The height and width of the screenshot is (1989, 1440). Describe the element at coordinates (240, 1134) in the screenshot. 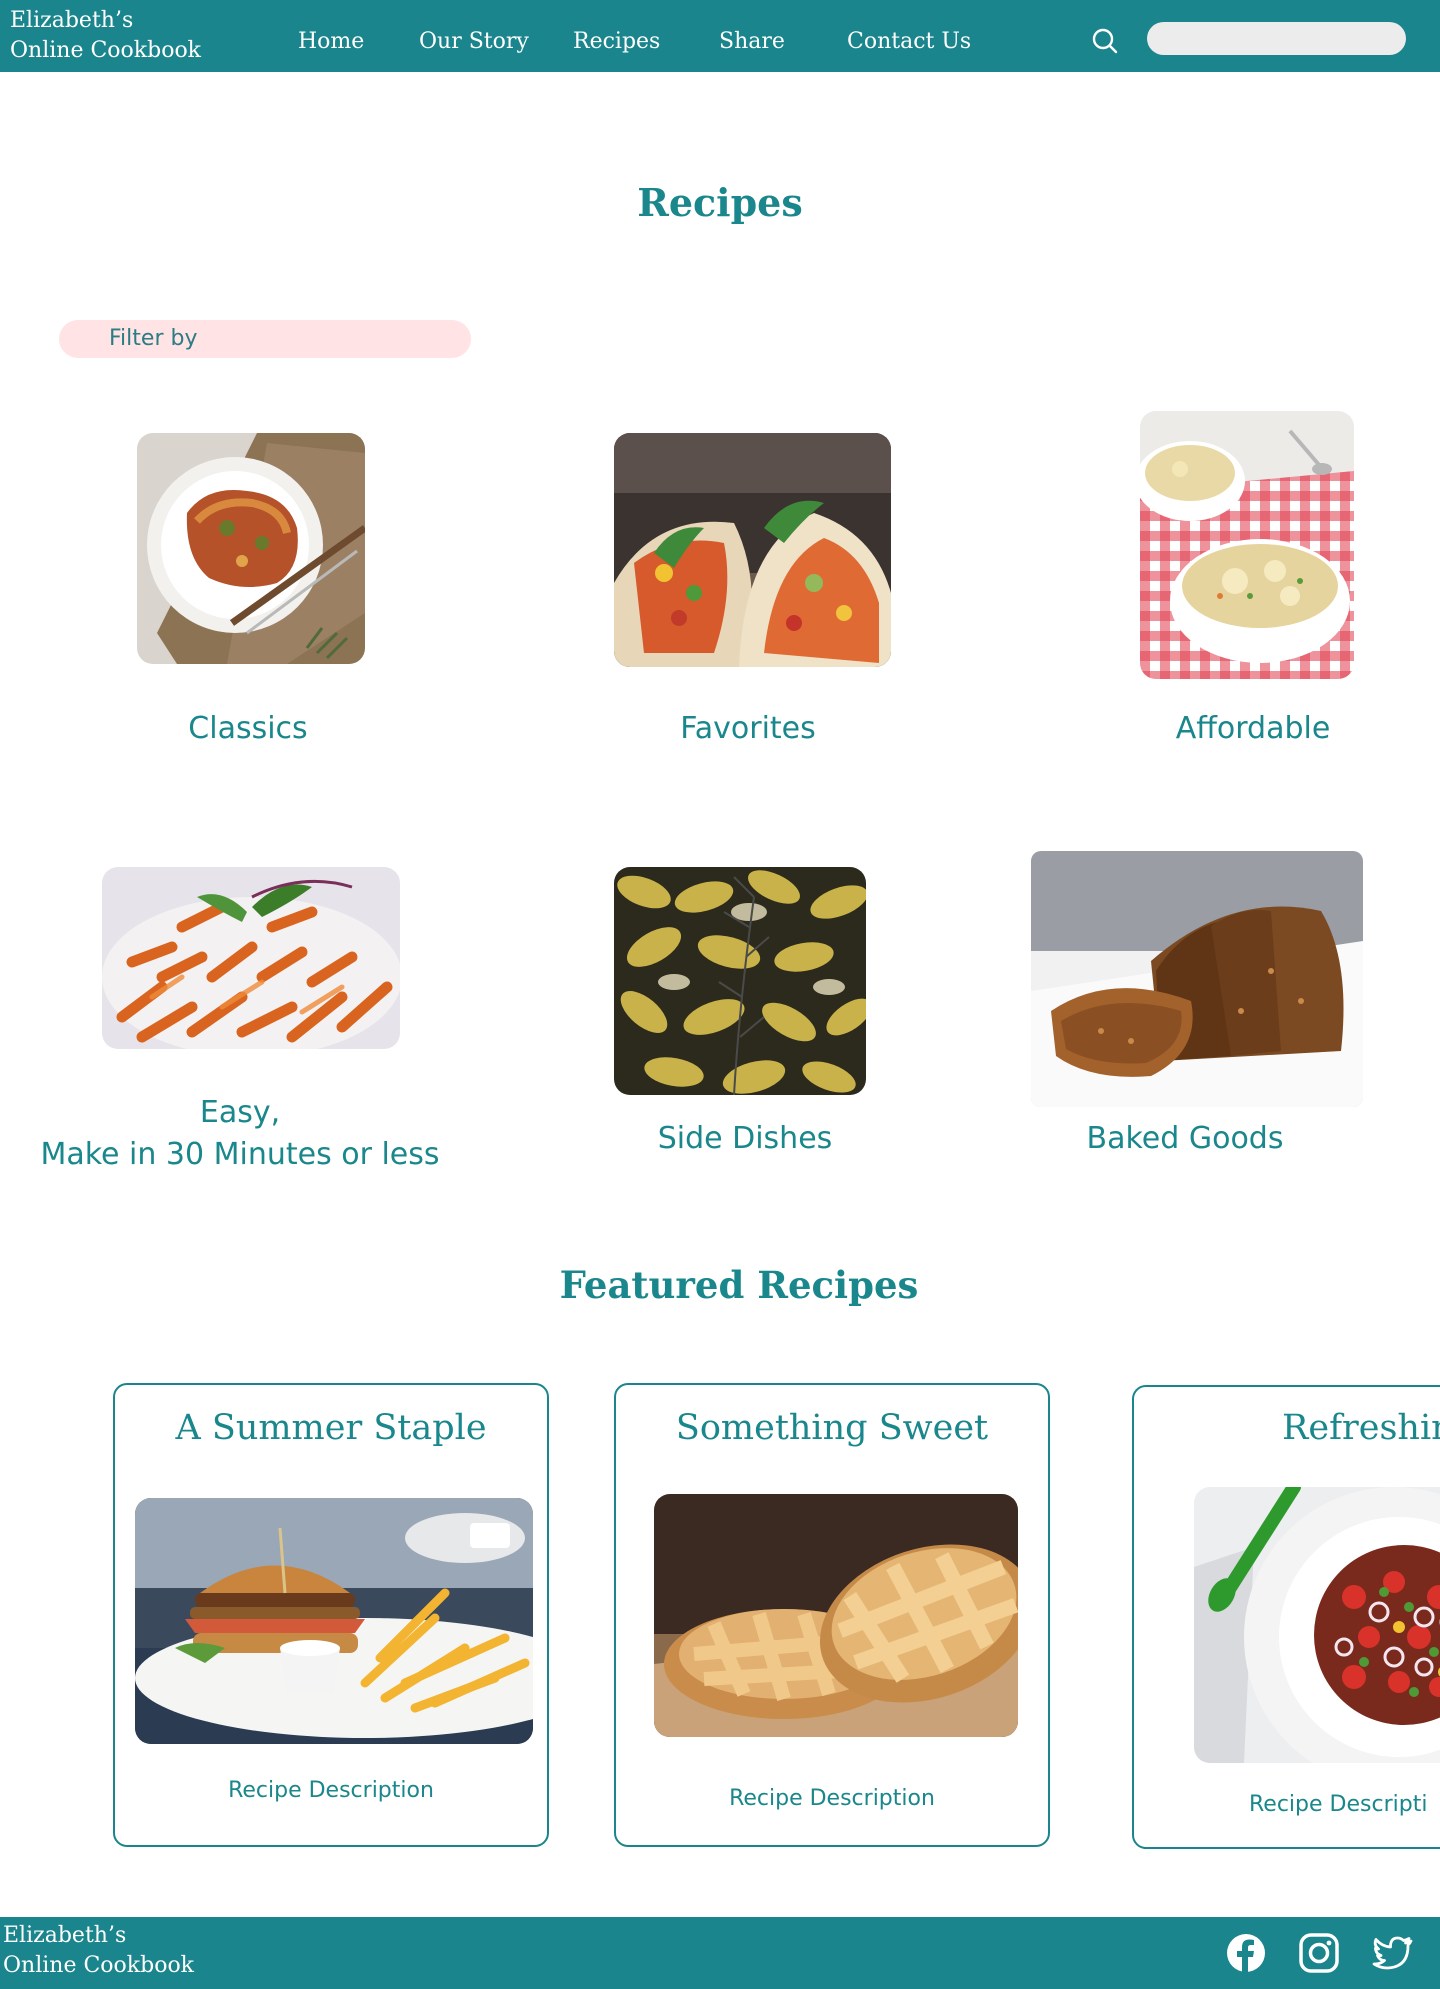

I see `category-easy-label: Easy, Make in 30 Minutes or less` at that location.